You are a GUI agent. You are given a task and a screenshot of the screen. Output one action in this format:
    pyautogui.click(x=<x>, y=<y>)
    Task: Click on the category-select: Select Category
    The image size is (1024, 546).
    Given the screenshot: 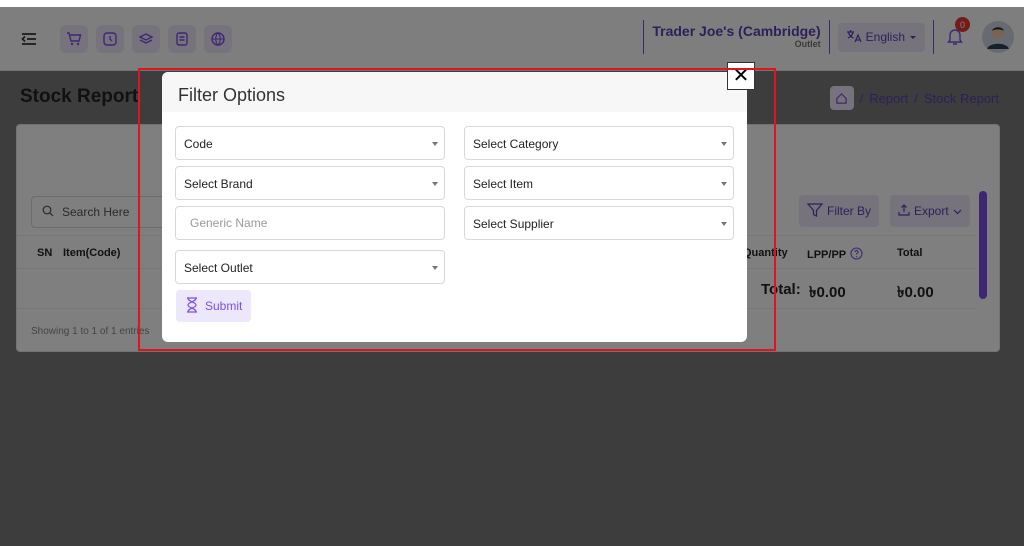 What is the action you would take?
    pyautogui.click(x=599, y=143)
    